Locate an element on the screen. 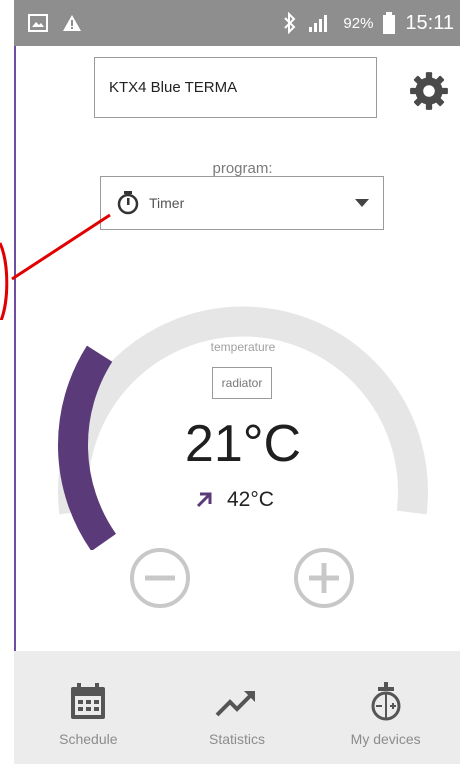 The height and width of the screenshot is (764, 460). settings-gear-icon is located at coordinates (429, 91).